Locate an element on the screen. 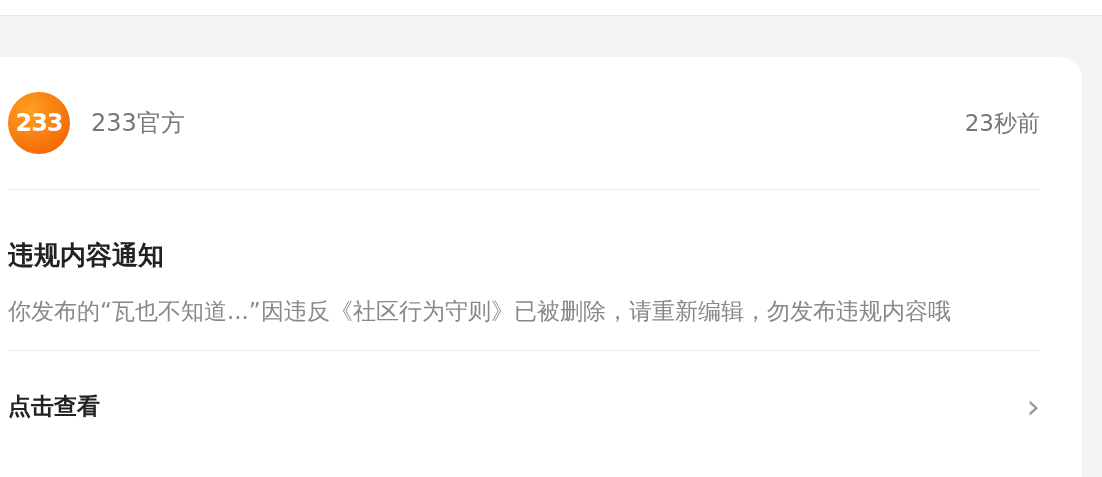  chevron-icon: › is located at coordinates (1033, 406).